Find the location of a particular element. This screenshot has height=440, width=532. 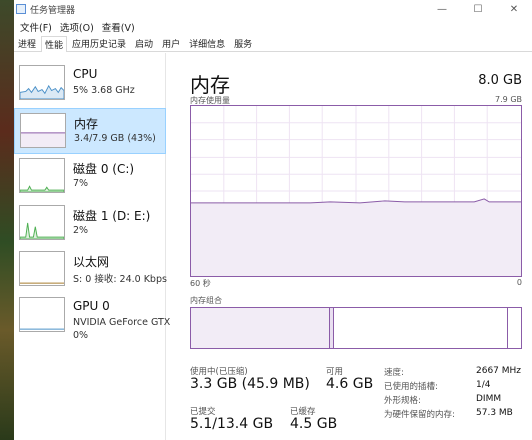

committed-value: 5.1/13.4 GB is located at coordinates (232, 424).